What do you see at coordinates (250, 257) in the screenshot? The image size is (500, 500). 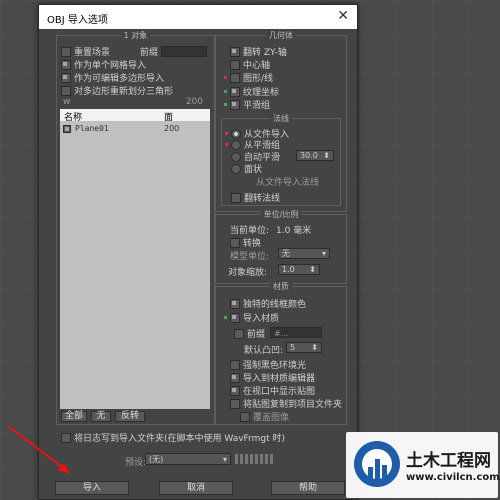 I see `model-units-label: 模型单位:` at bounding box center [250, 257].